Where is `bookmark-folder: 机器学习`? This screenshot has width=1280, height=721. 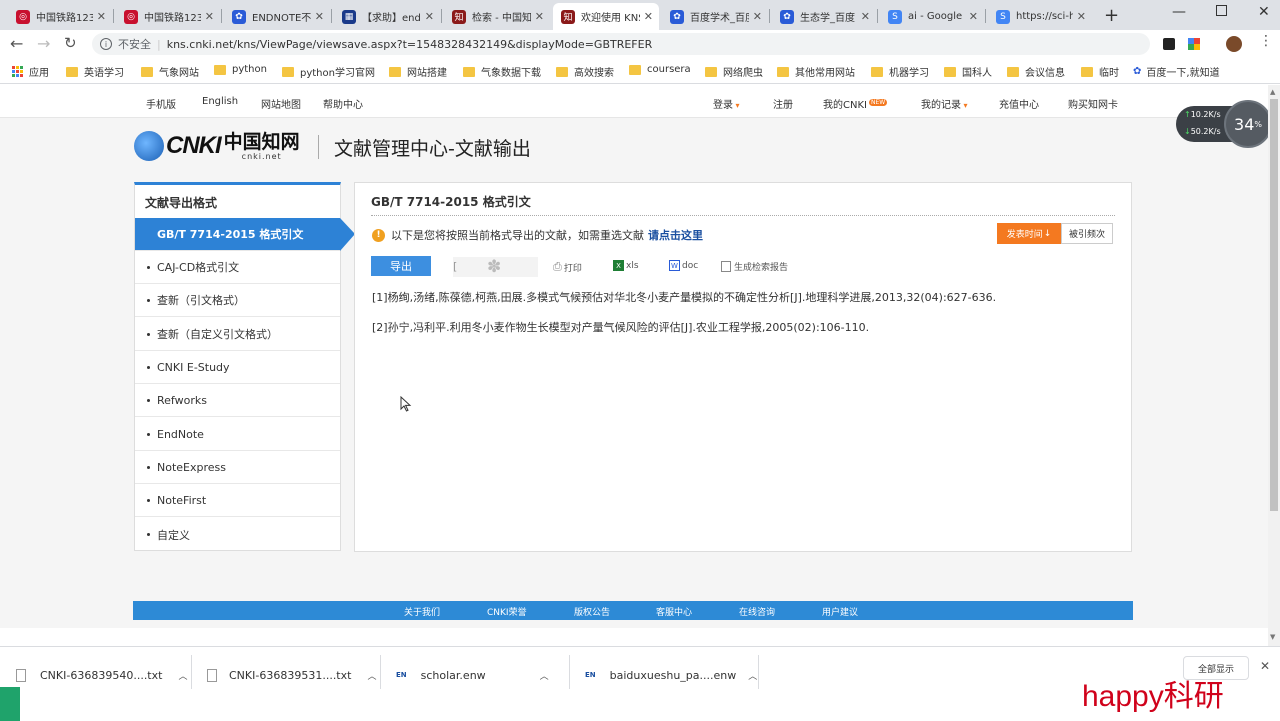
bookmark-folder: 机器学习 is located at coordinates (900, 71).